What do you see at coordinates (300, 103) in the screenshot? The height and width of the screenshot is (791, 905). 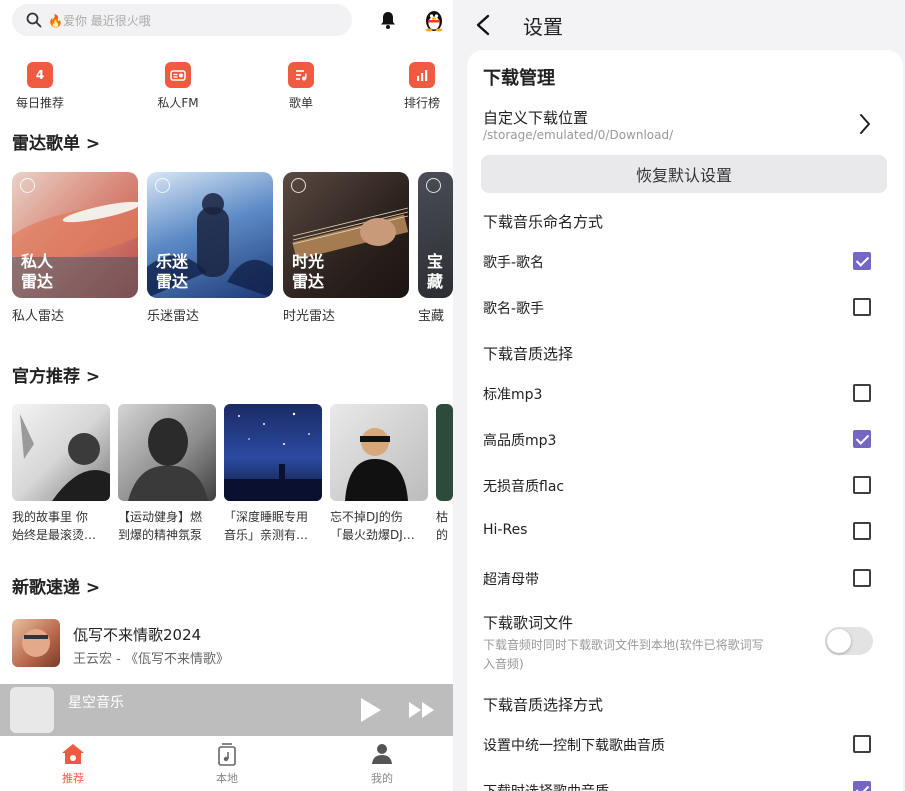 I see `quick-label: 歌单` at bounding box center [300, 103].